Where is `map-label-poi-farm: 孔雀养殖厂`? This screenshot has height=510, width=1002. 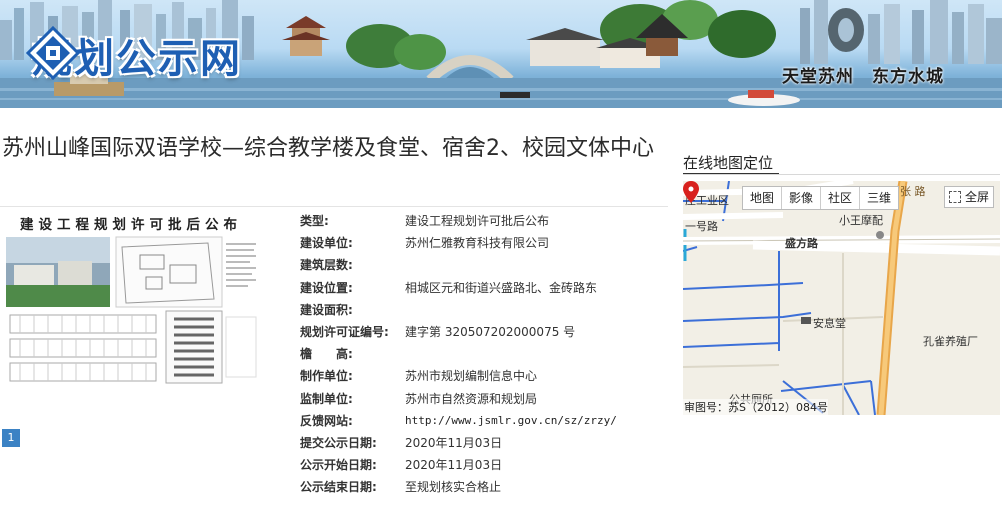
map-label-poi-farm: 孔雀养殖厂 is located at coordinates (950, 341).